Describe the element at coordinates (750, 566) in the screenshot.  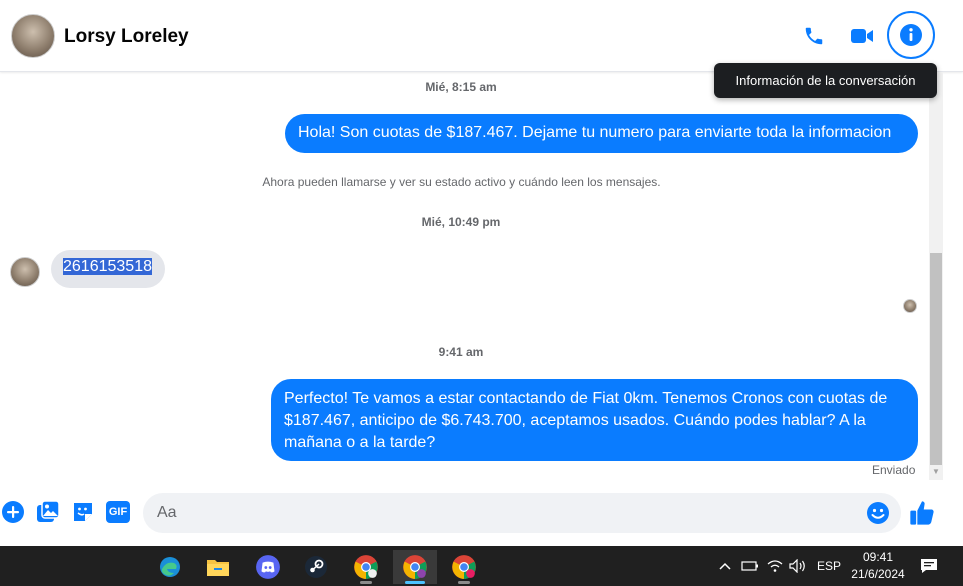
I see `battery-icon` at that location.